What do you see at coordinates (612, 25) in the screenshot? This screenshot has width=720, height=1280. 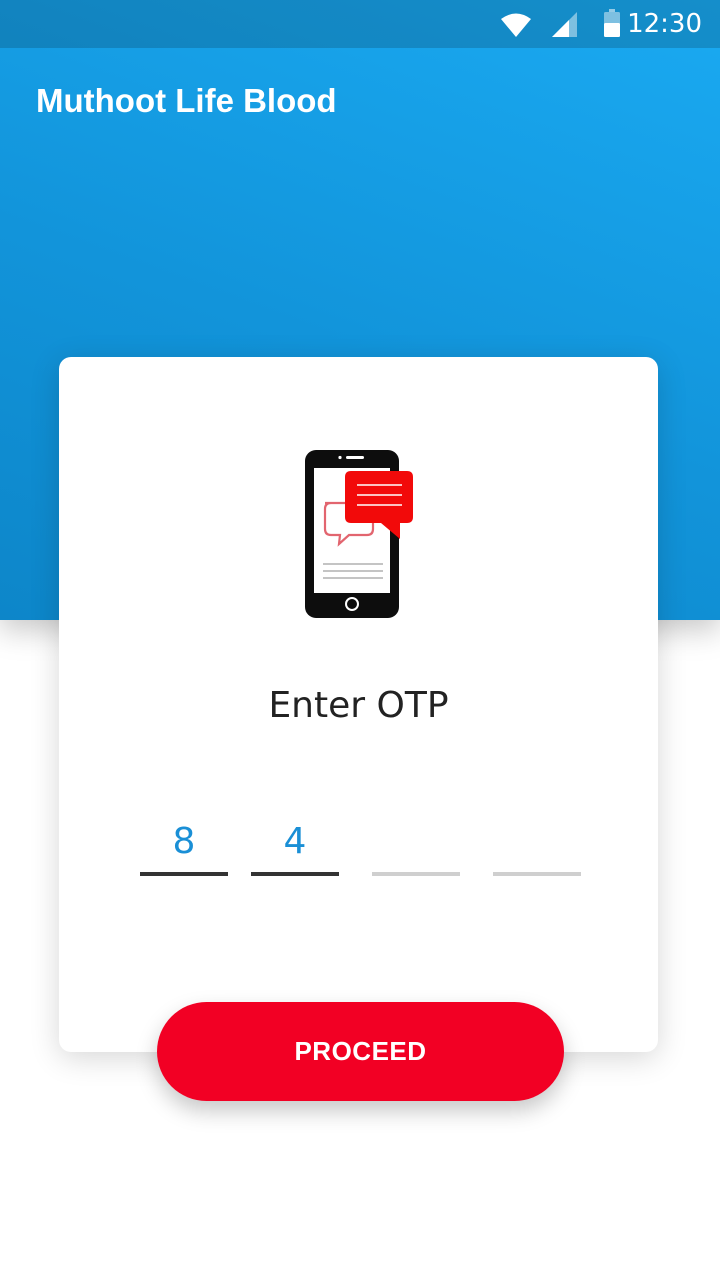 I see `battery-icon` at bounding box center [612, 25].